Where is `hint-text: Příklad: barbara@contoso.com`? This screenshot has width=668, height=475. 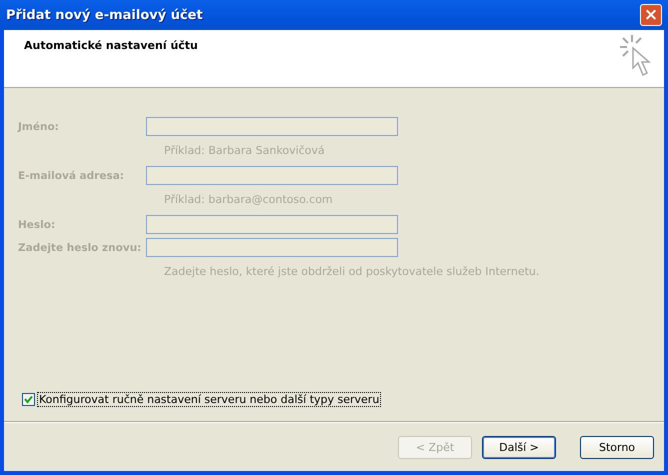 hint-text: Příklad: barbara@contoso.com is located at coordinates (249, 199).